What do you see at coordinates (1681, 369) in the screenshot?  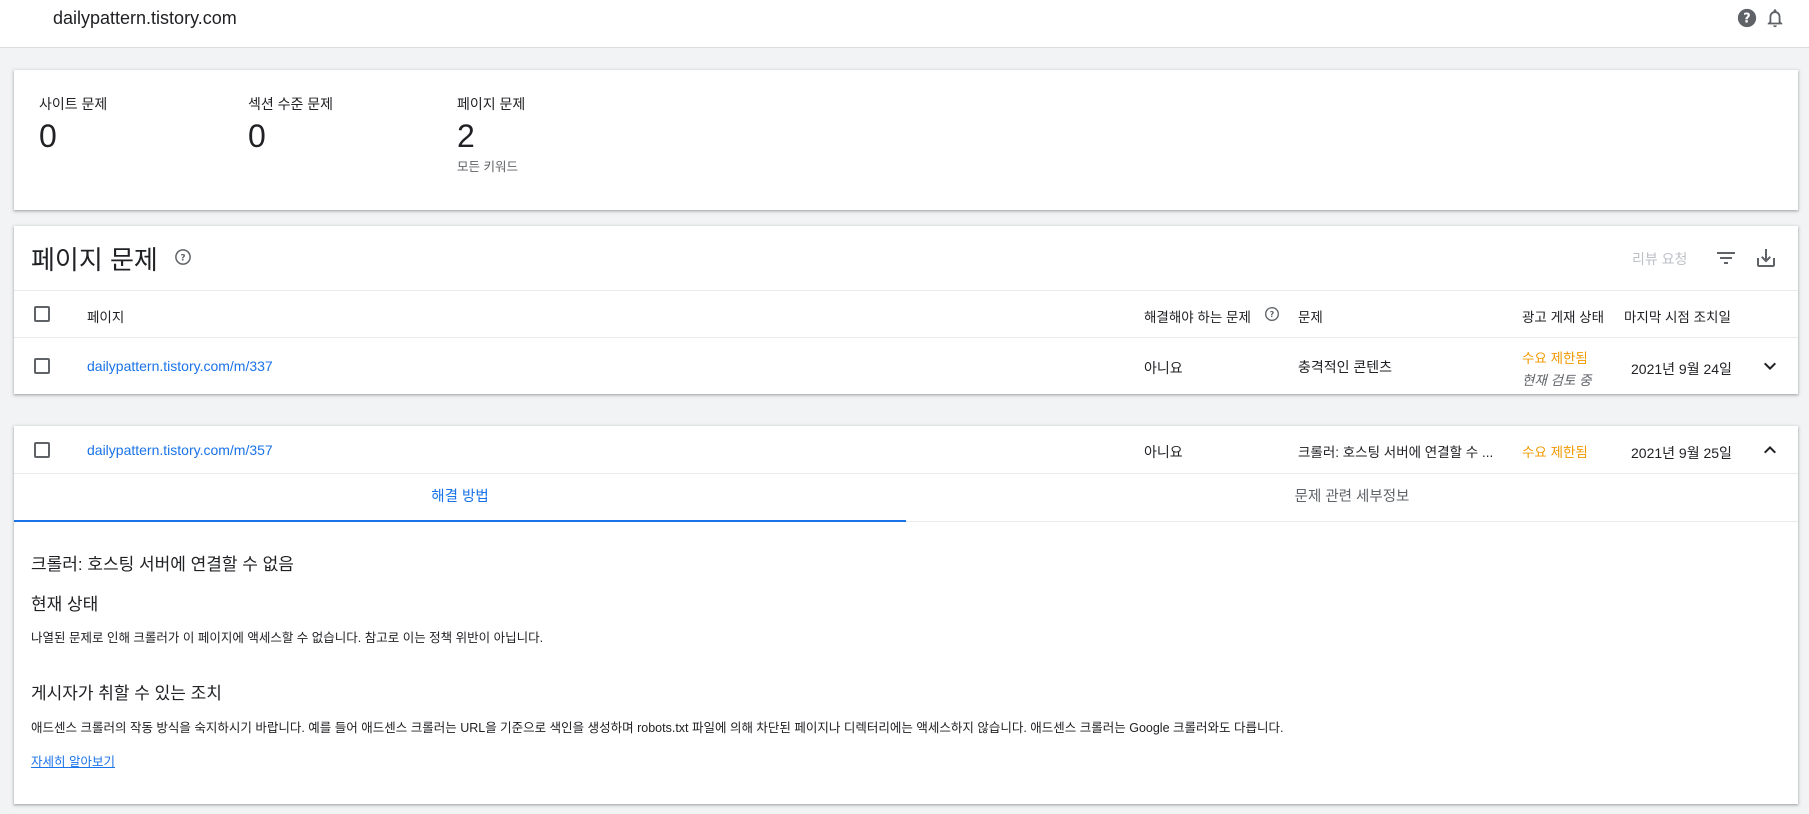 I see `last-seen-date: 2021년 9월 24일` at bounding box center [1681, 369].